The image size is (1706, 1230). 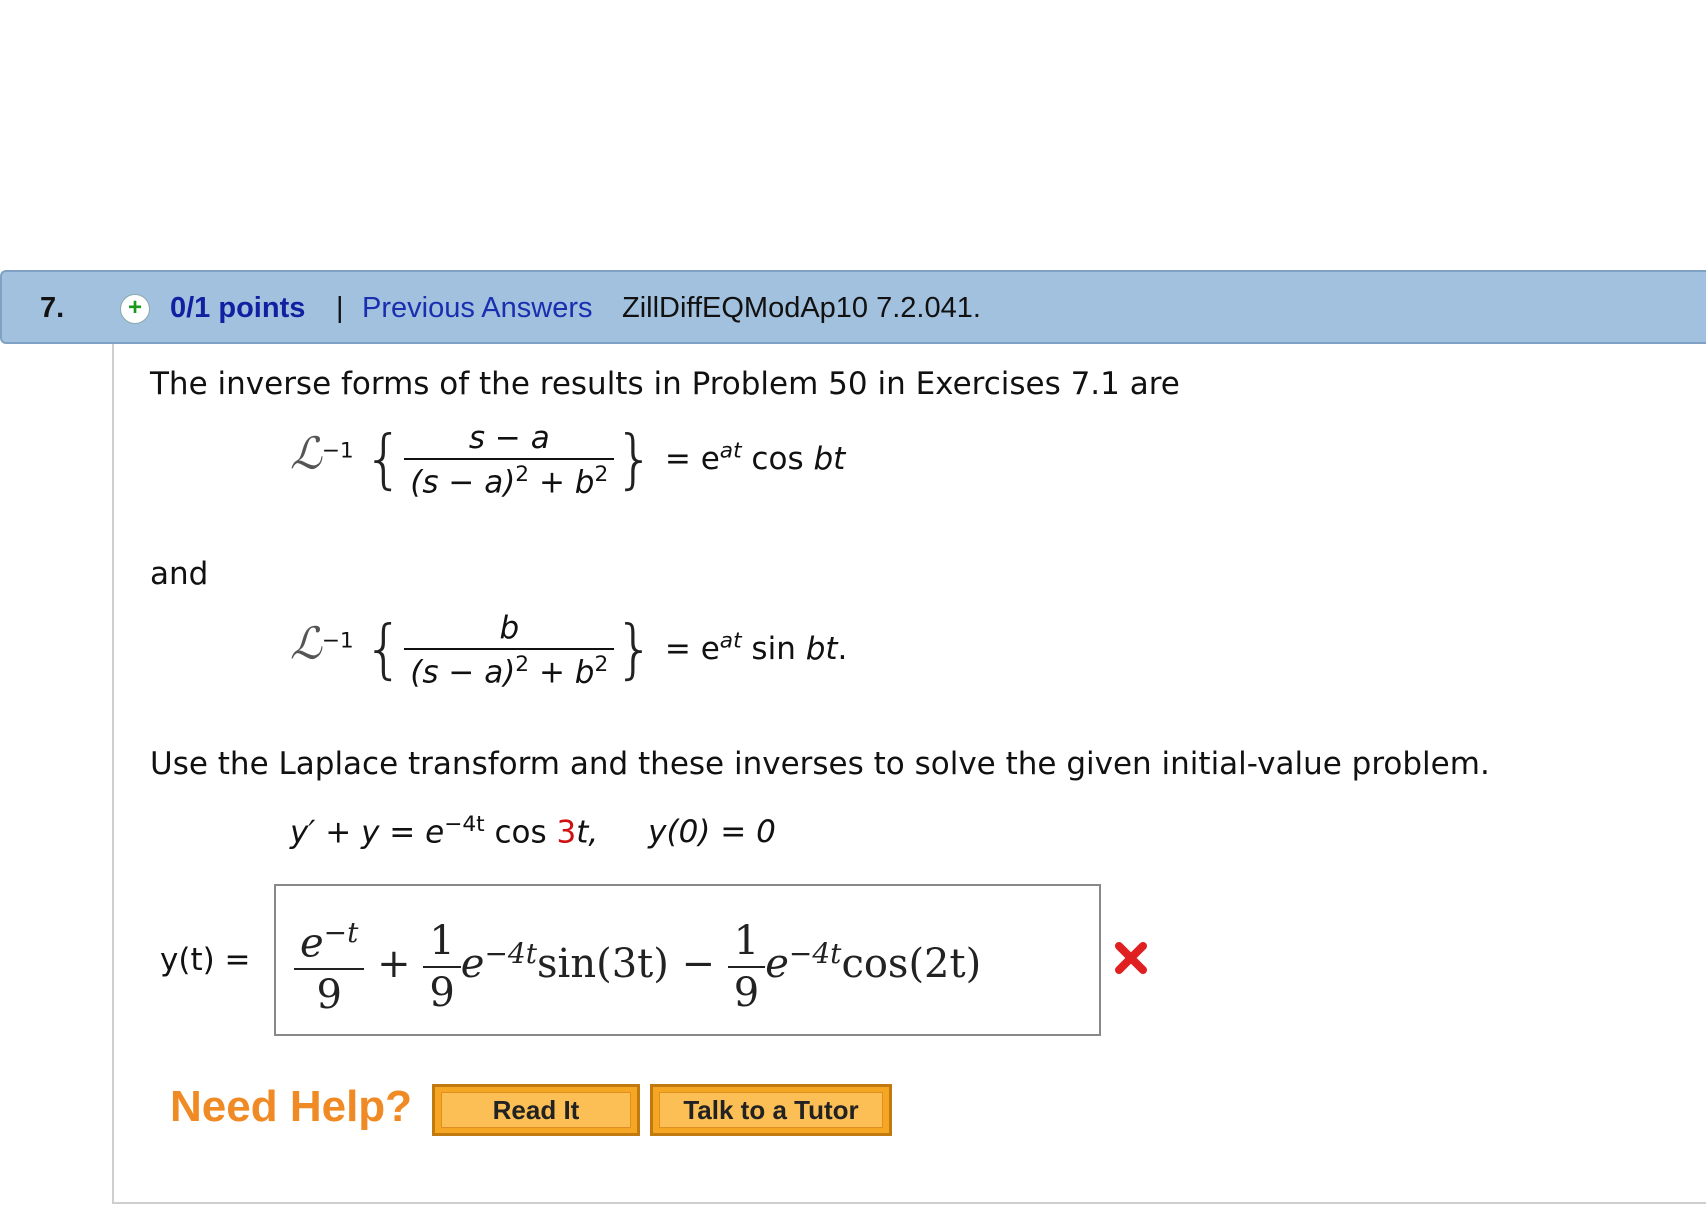 I want to click on talk-to-tutor-button: Talk to a Tutor, so click(x=771, y=1110).